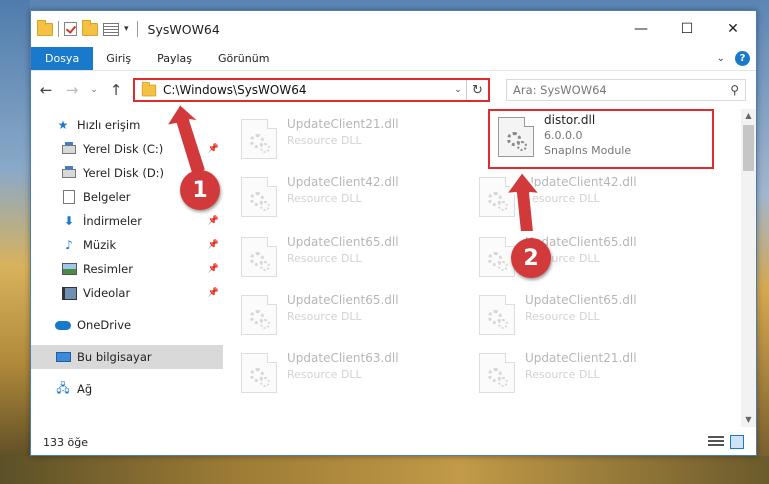  What do you see at coordinates (641, 29) in the screenshot?
I see `minimize-button: —` at bounding box center [641, 29].